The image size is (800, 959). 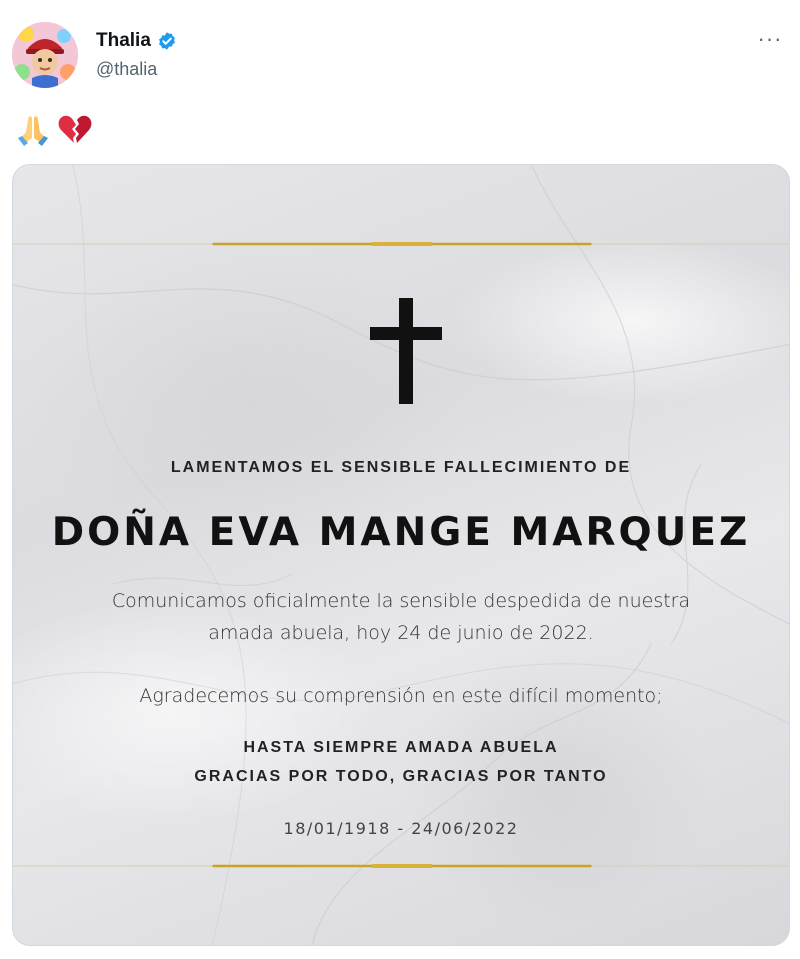 What do you see at coordinates (126, 69) in the screenshot?
I see `author-handle: @thalia` at bounding box center [126, 69].